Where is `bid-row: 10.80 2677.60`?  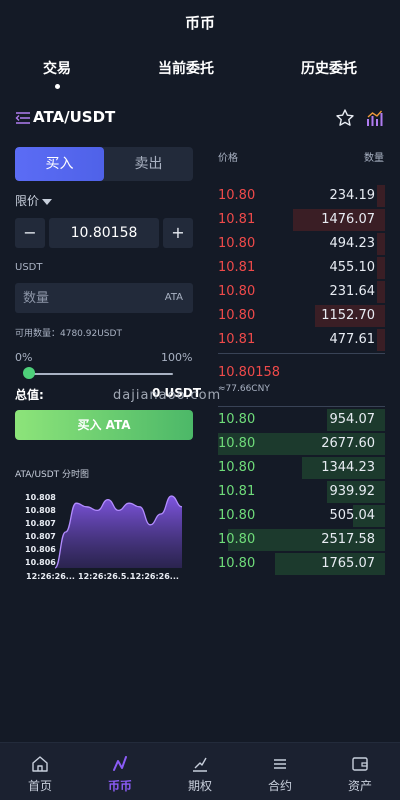
bid-row: 10.80 2677.60 is located at coordinates (301, 444).